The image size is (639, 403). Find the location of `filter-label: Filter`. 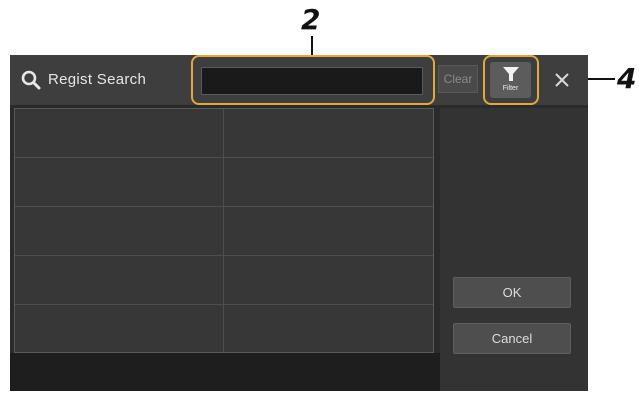

filter-label: Filter is located at coordinates (510, 88).